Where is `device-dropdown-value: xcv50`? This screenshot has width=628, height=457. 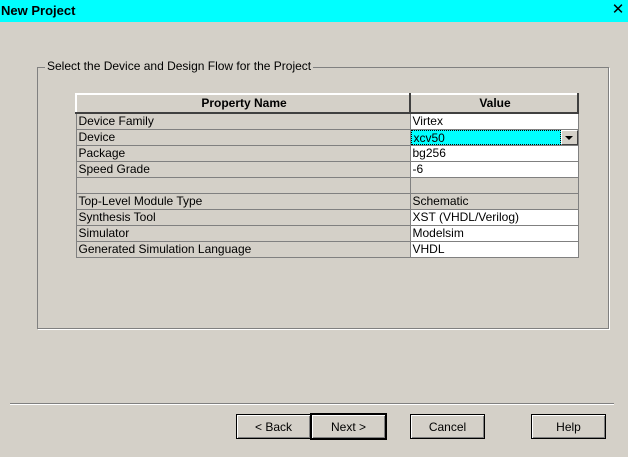 device-dropdown-value: xcv50 is located at coordinates (486, 137).